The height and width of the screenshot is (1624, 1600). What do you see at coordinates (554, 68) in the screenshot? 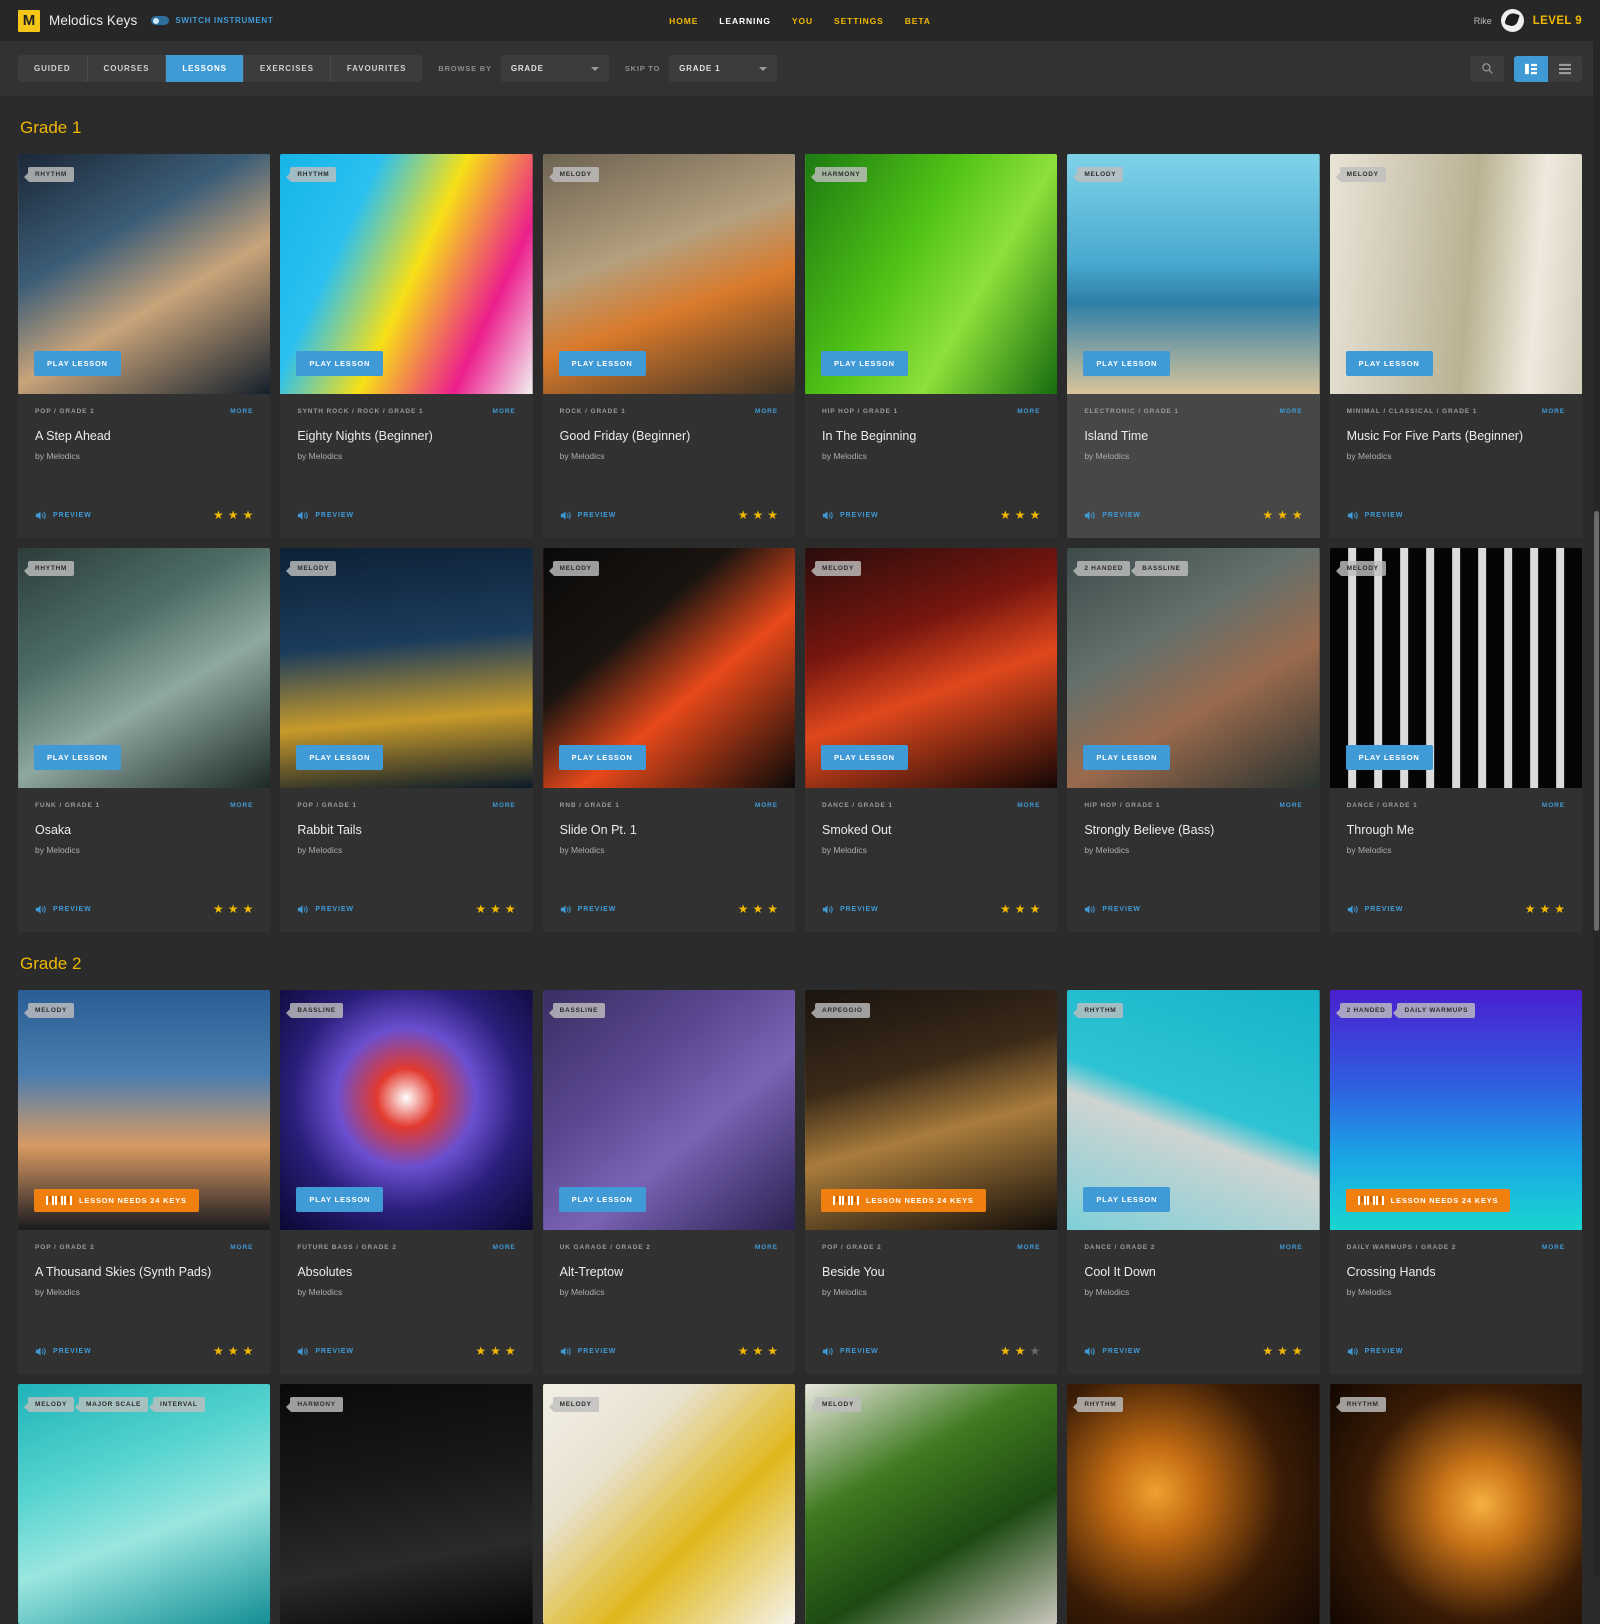
I see `browse-by-select: GRADE` at bounding box center [554, 68].